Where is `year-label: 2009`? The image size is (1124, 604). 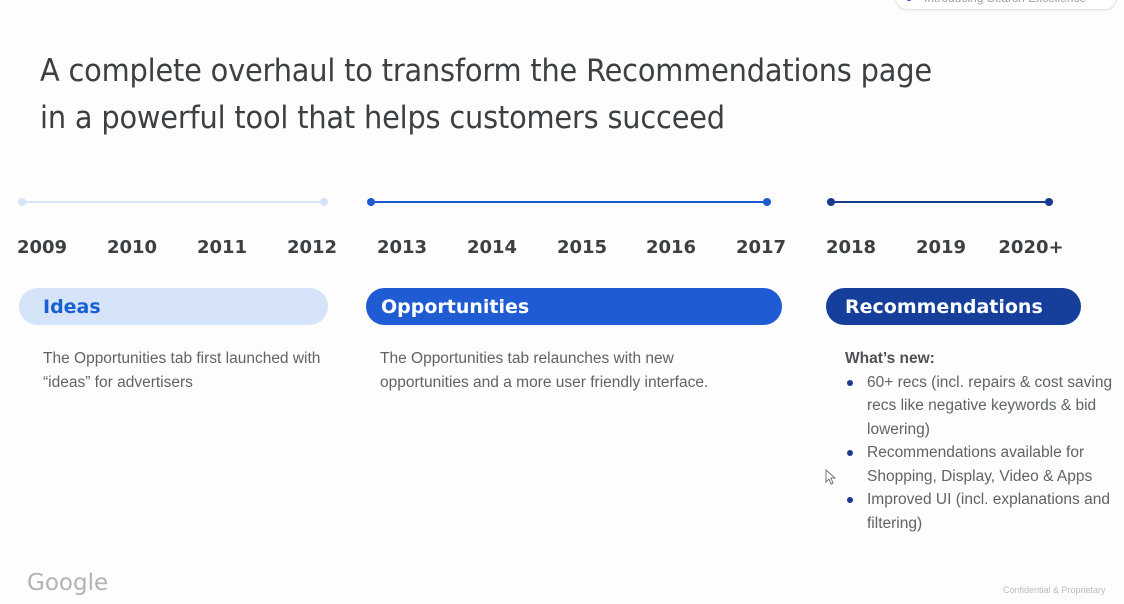
year-label: 2009 is located at coordinates (42, 247).